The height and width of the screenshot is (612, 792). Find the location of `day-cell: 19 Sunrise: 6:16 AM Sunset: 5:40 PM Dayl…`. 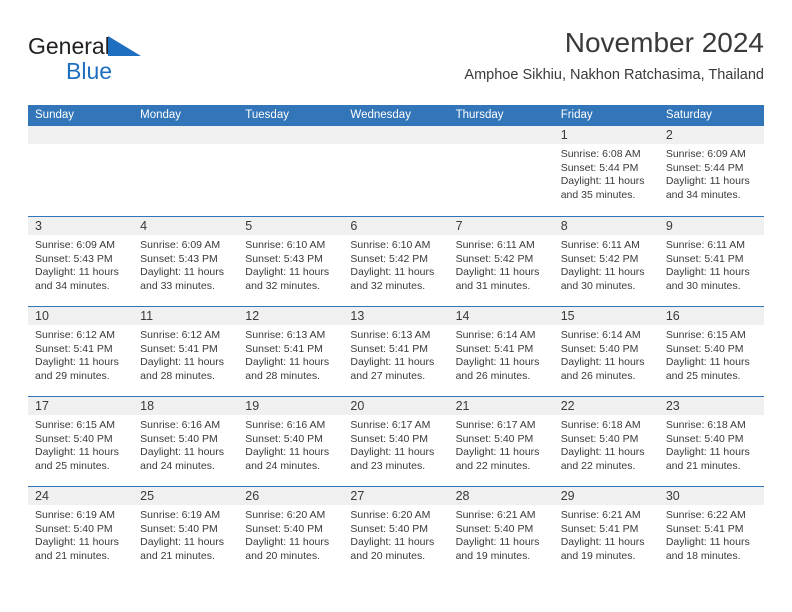

day-cell: 19 Sunrise: 6:16 AM Sunset: 5:40 PM Dayl… is located at coordinates (291, 441).